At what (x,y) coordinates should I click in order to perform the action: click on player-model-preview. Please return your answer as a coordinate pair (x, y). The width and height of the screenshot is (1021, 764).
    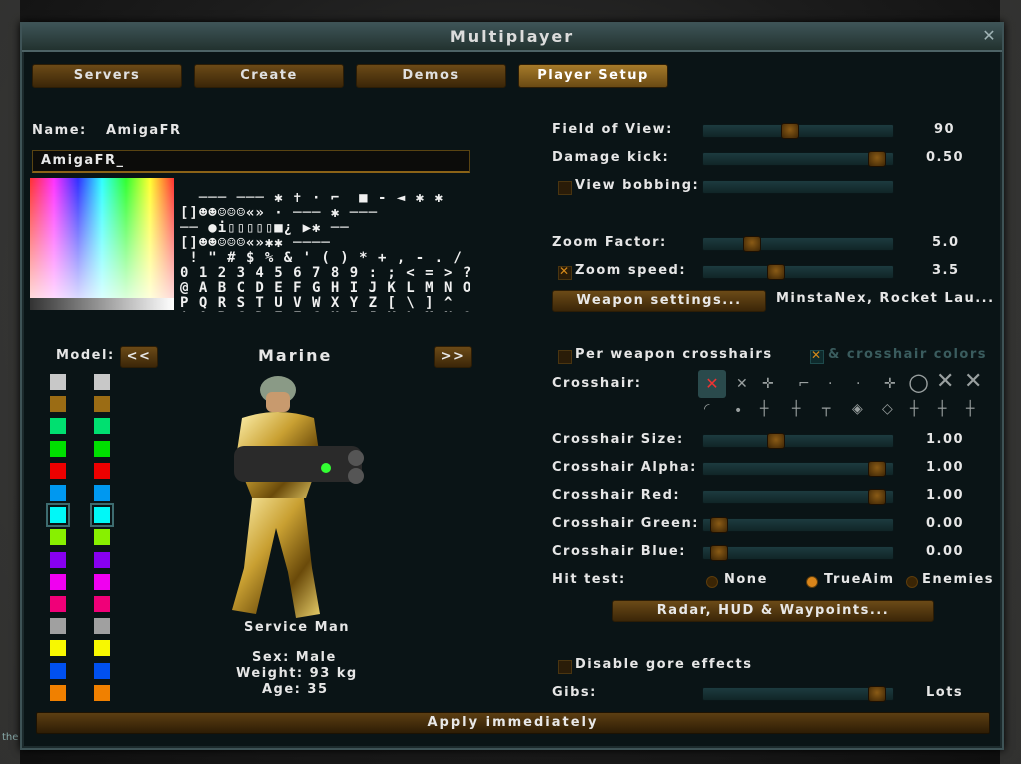
    Looking at the image, I should click on (296, 496).